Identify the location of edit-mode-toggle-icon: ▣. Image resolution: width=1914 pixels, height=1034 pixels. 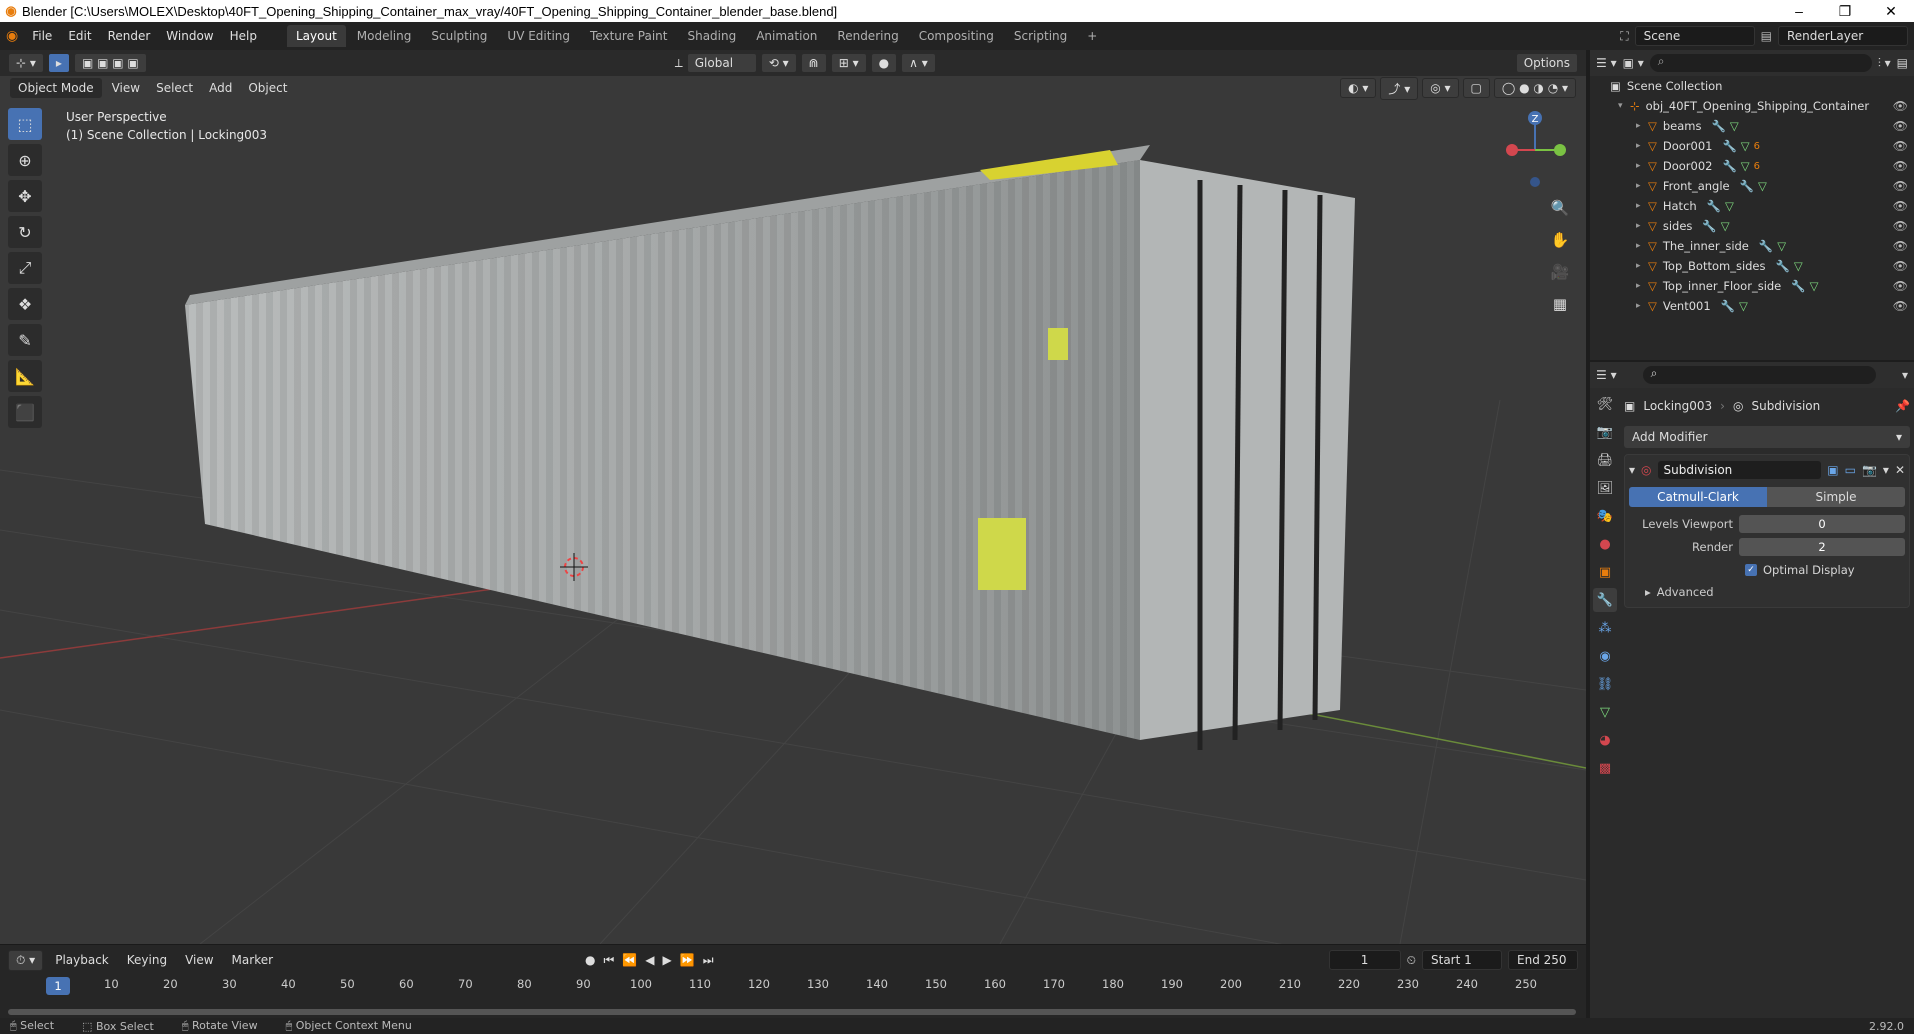
(1832, 470).